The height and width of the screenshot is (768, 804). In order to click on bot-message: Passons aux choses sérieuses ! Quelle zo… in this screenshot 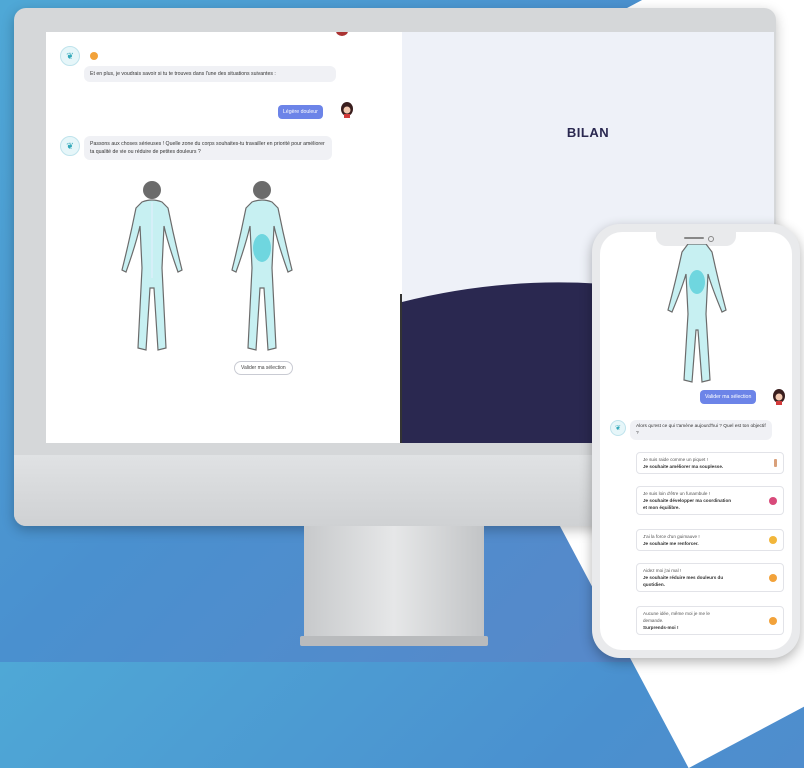, I will do `click(208, 148)`.